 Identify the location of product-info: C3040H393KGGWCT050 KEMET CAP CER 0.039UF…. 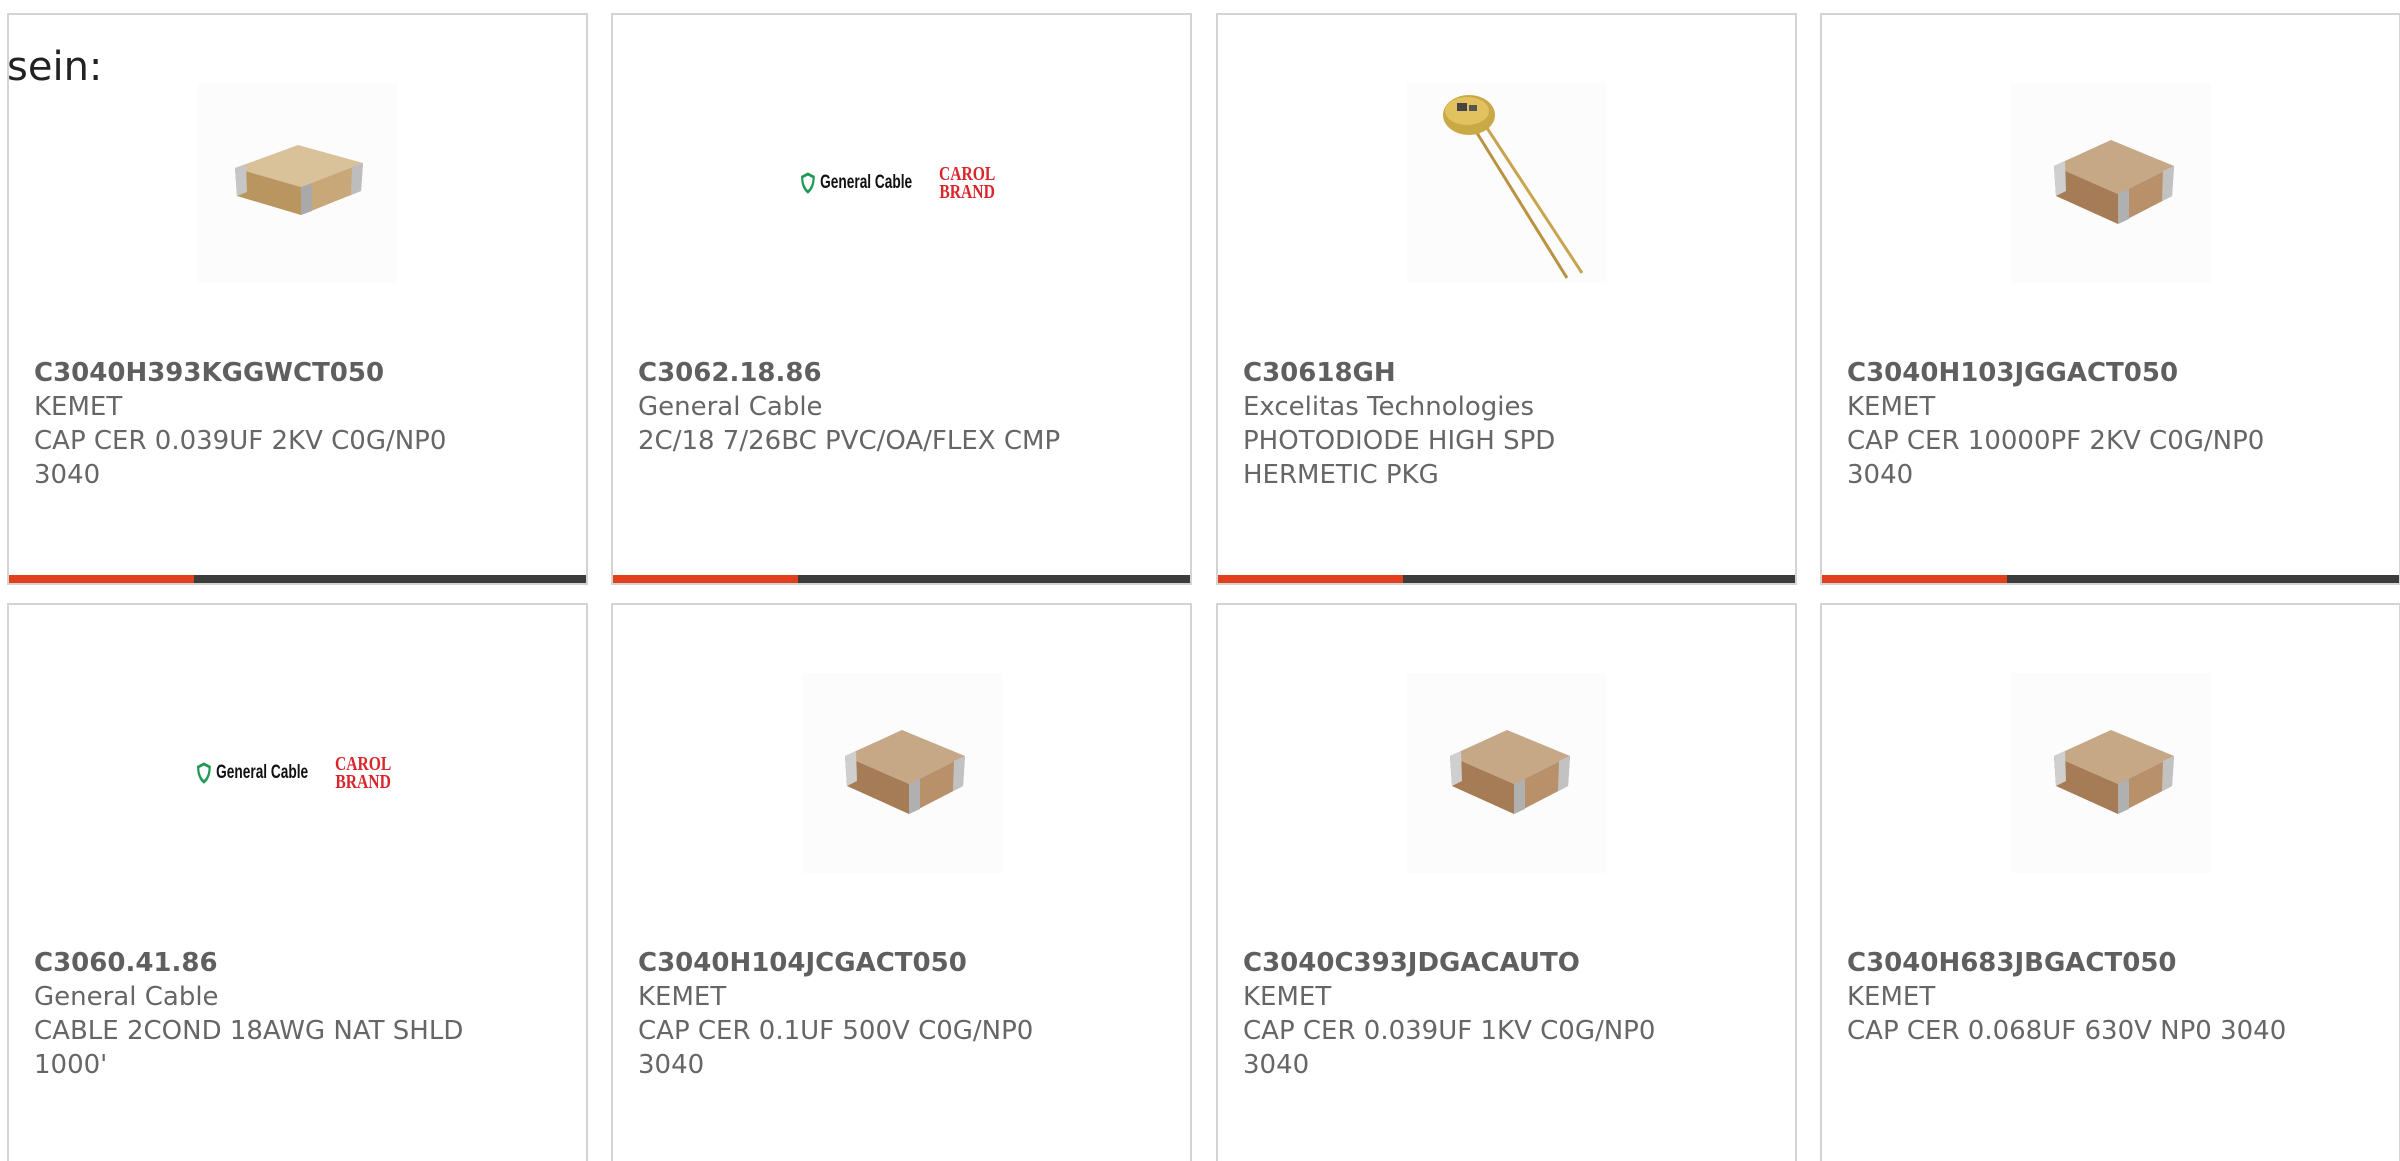
(300, 424).